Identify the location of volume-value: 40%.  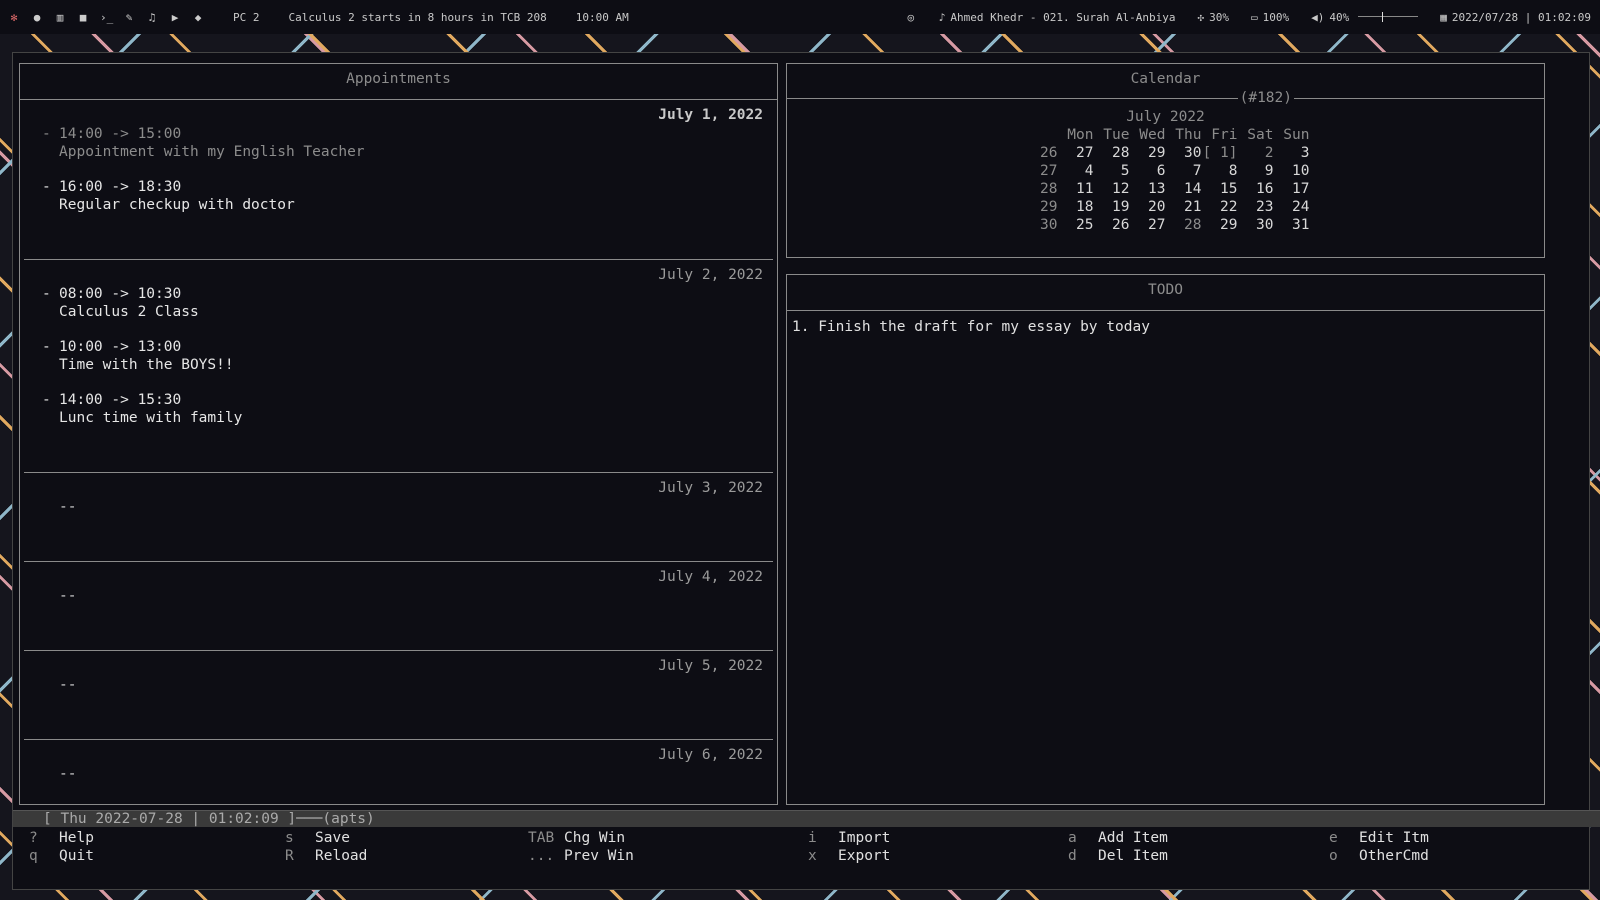
(1339, 17).